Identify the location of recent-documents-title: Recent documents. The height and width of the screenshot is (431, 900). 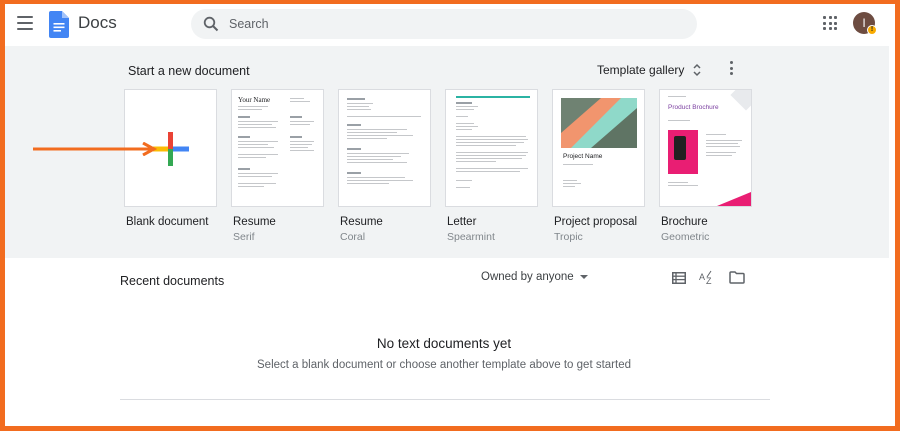
(172, 281).